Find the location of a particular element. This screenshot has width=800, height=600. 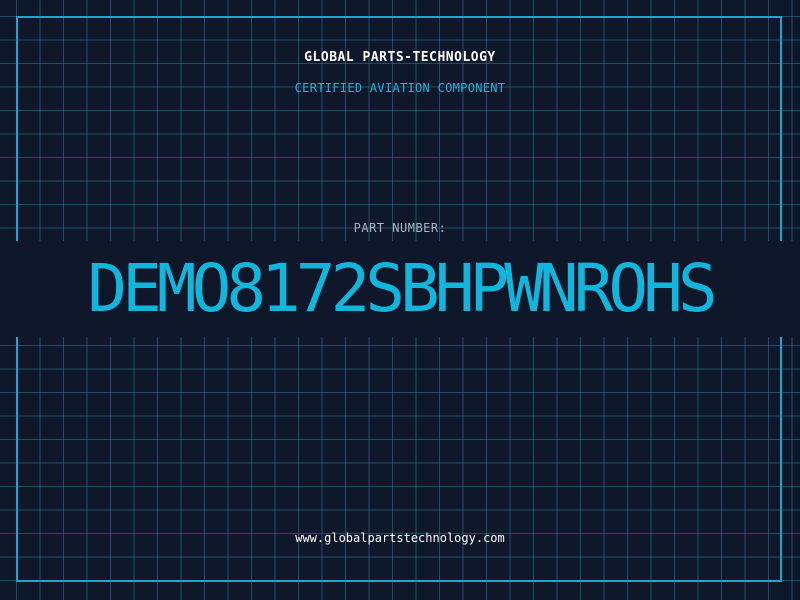

part-number-value: DEMO8172SBHPWNROHS is located at coordinates (402, 288).